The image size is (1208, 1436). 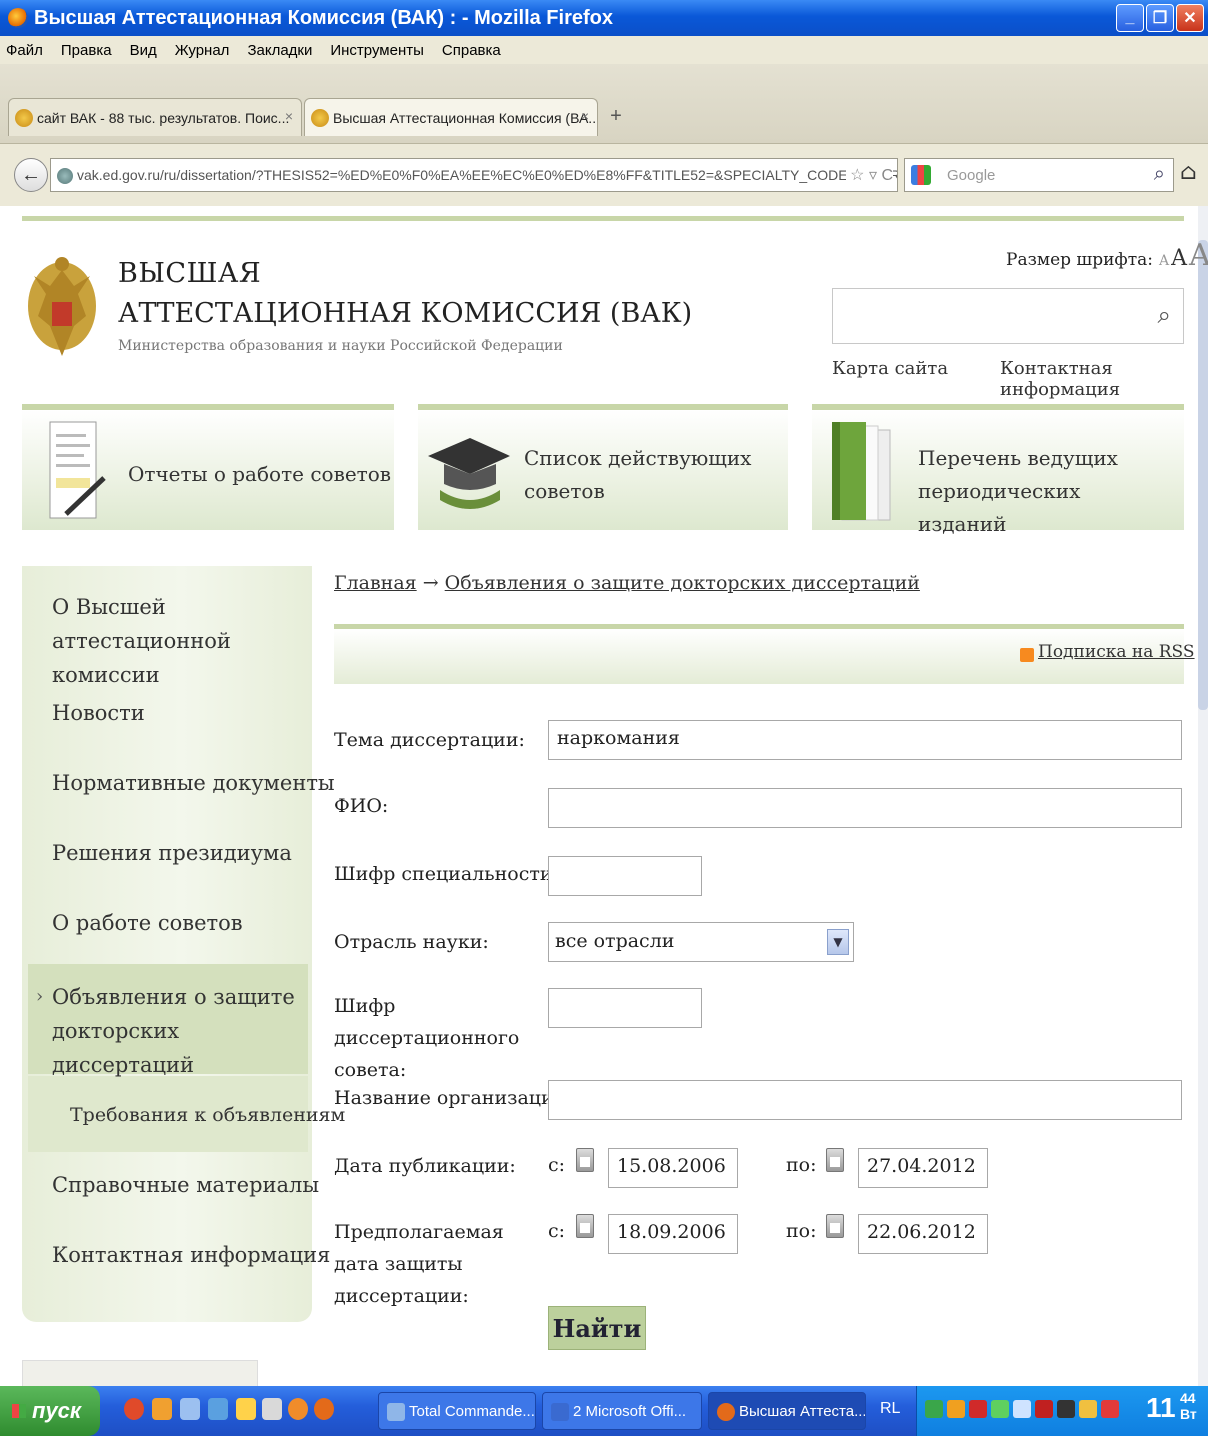 I want to click on app-icon, so click(x=298, y=1409).